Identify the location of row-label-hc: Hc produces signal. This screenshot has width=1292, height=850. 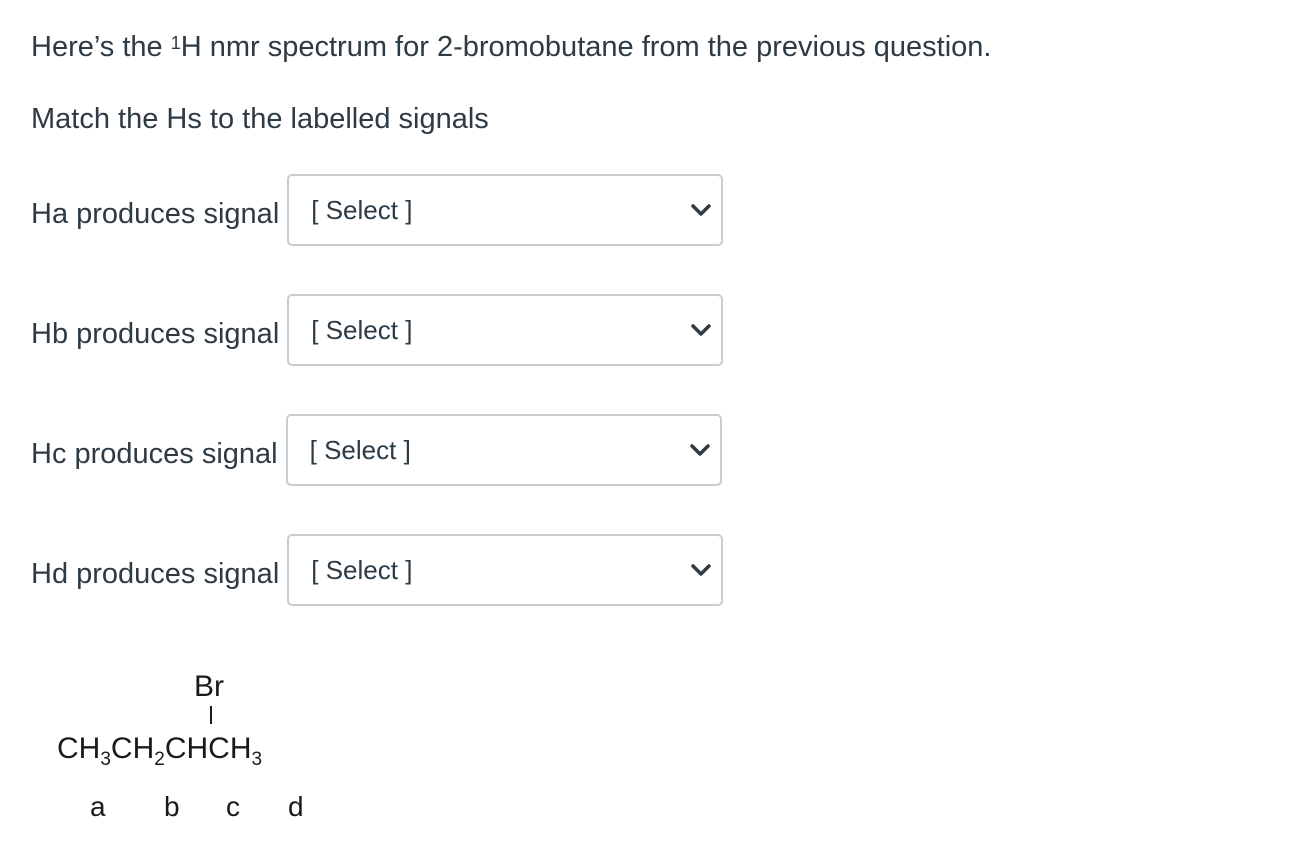
(154, 453).